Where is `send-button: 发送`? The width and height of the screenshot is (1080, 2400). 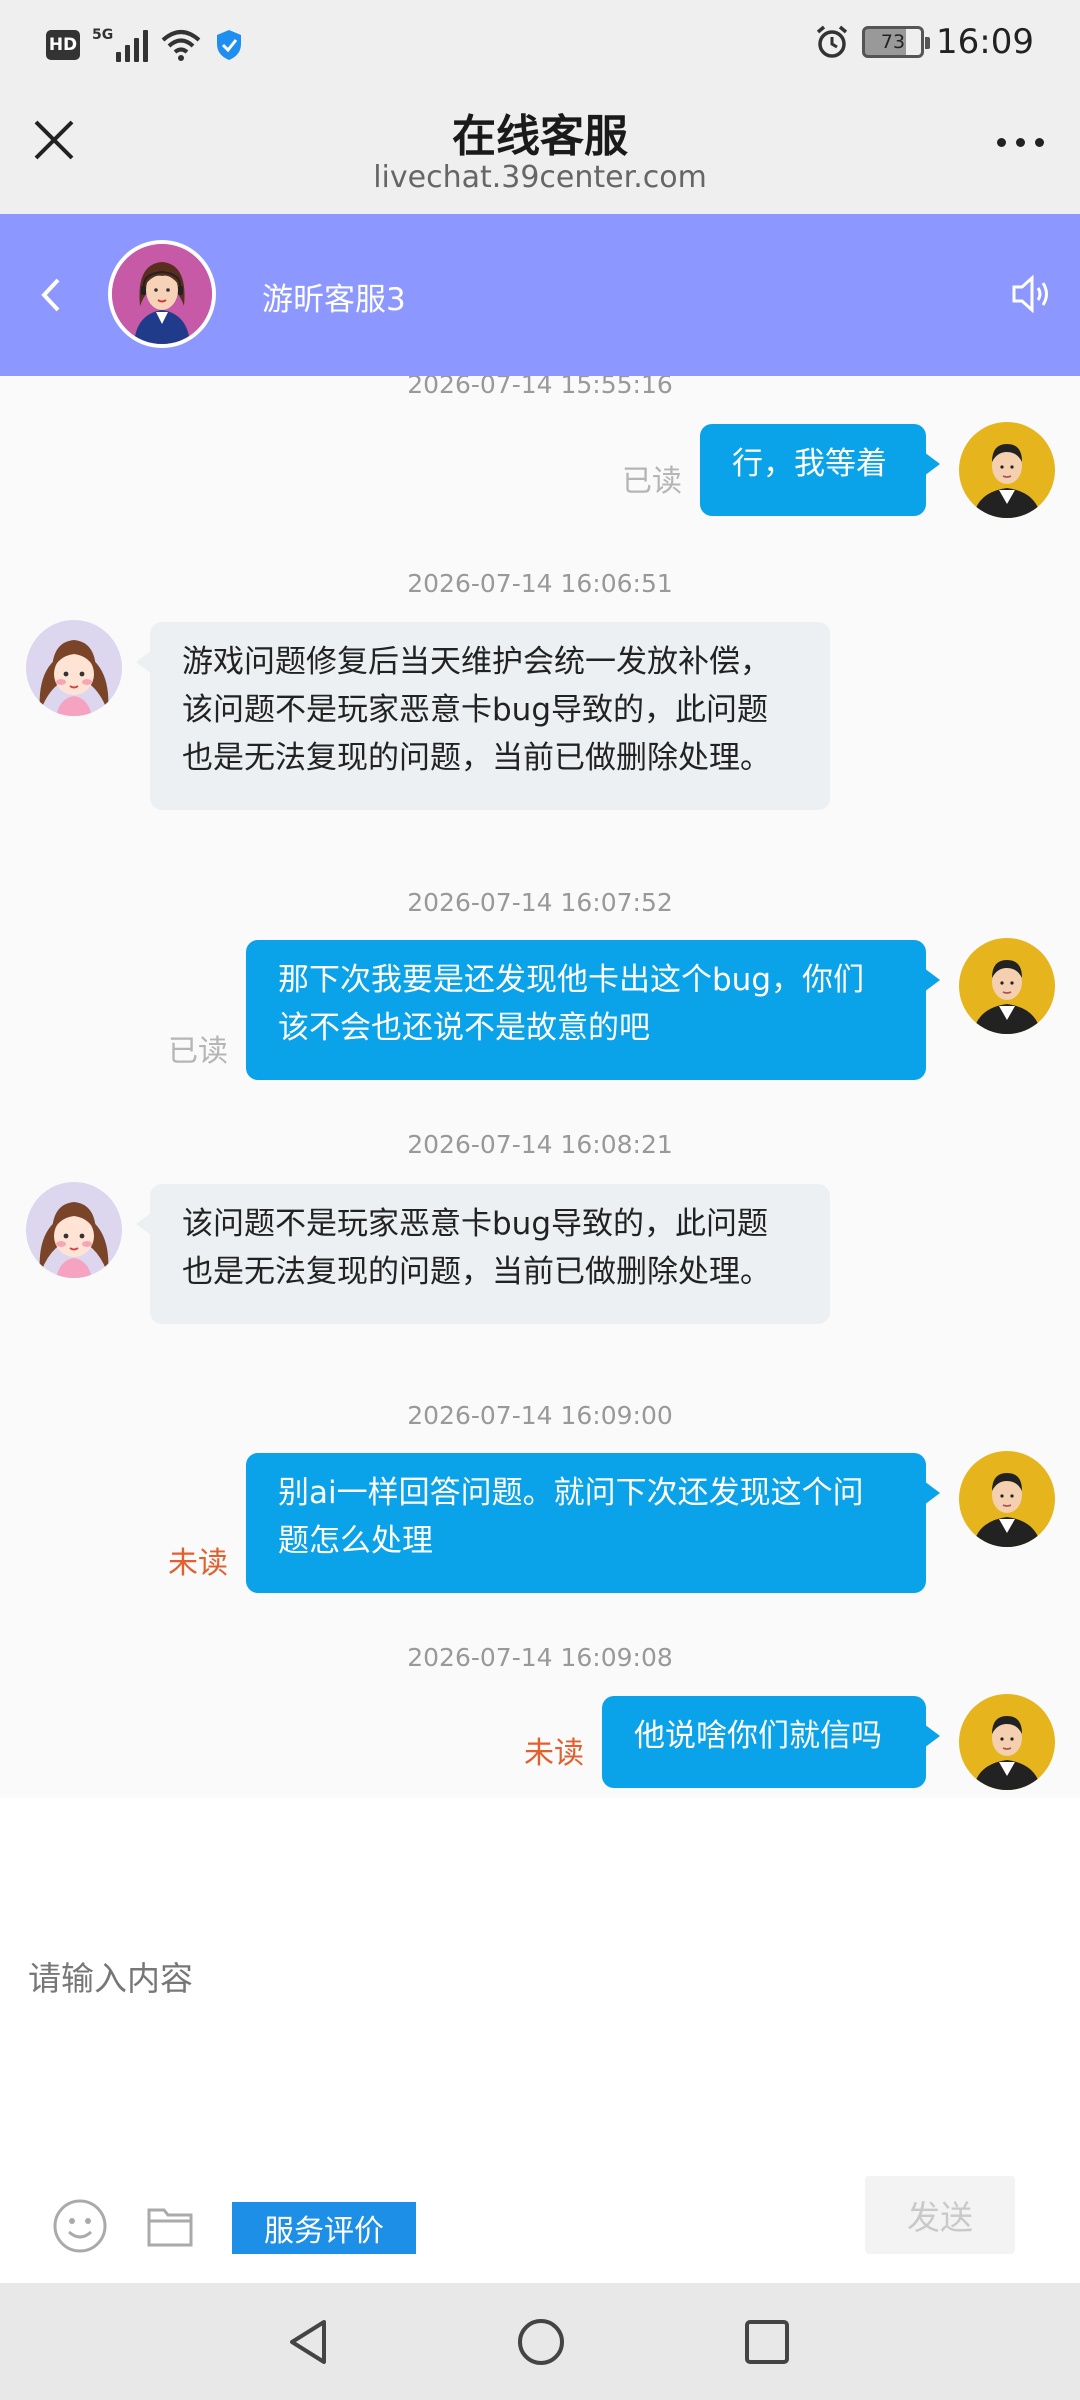
send-button: 发送 is located at coordinates (940, 2215).